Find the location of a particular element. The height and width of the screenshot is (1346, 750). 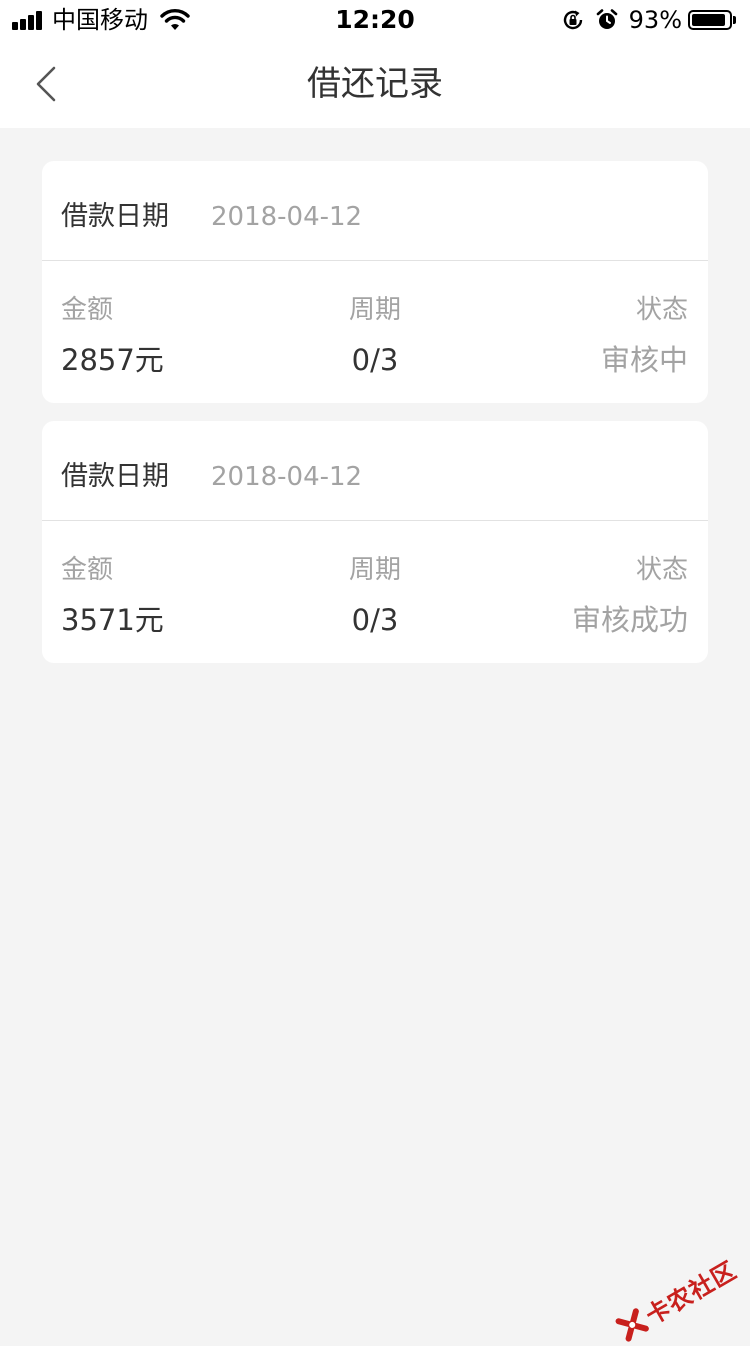

battery-percentage: 93% is located at coordinates (655, 20).